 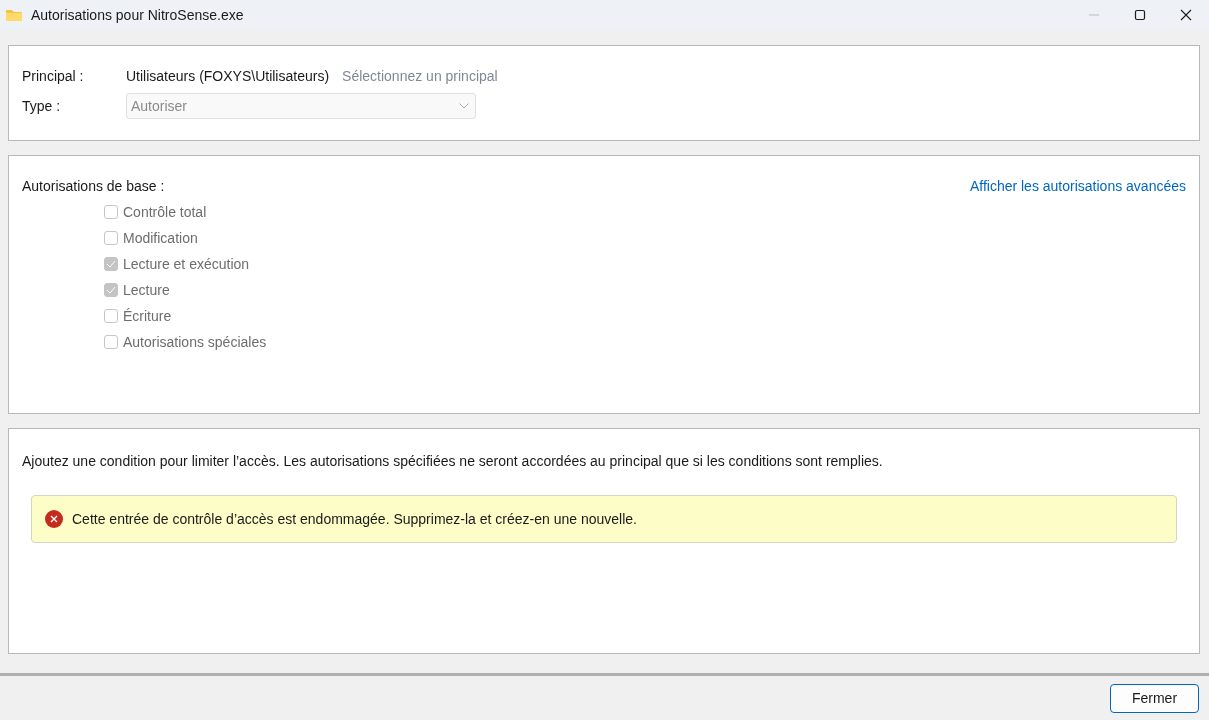 I want to click on checkbox-label: Autorisations spéciales, so click(x=195, y=342).